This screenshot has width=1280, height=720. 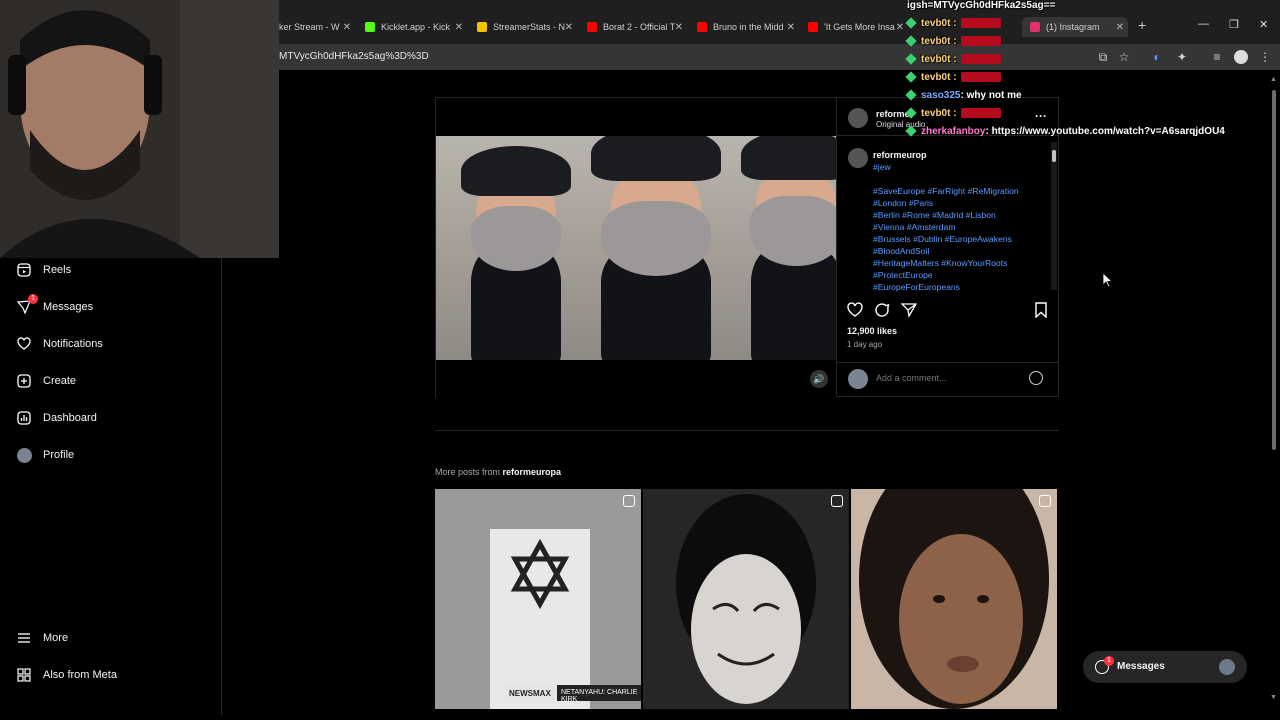 I want to click on hashtag-line: #ProtectEurope, so click(x=960, y=275).